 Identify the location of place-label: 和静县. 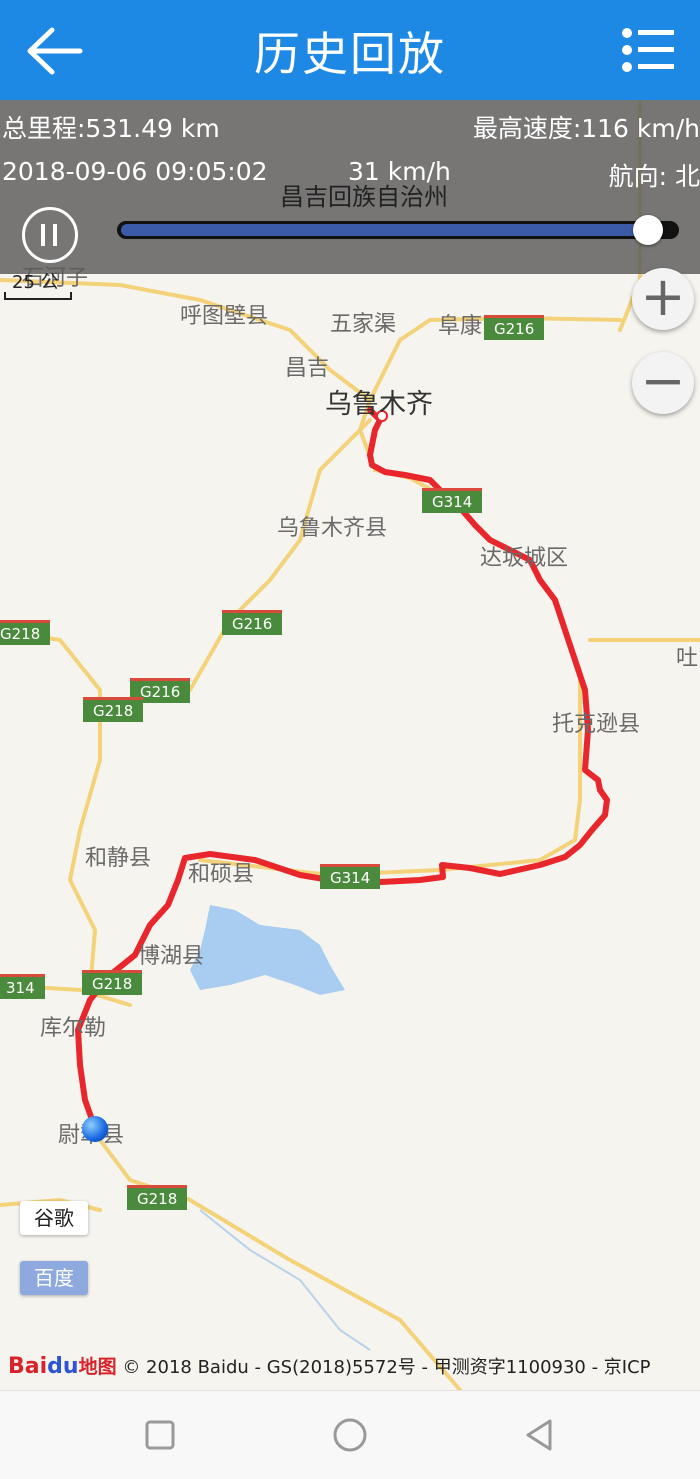
(118, 858).